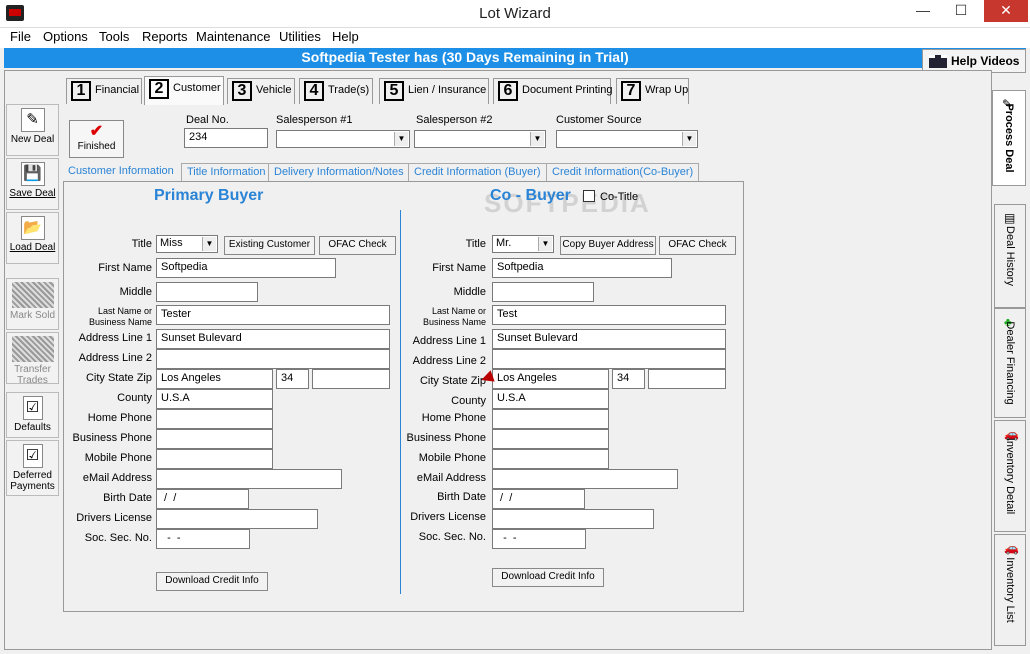  What do you see at coordinates (447, 90) in the screenshot?
I see `tab-label: Lien / Insurance` at bounding box center [447, 90].